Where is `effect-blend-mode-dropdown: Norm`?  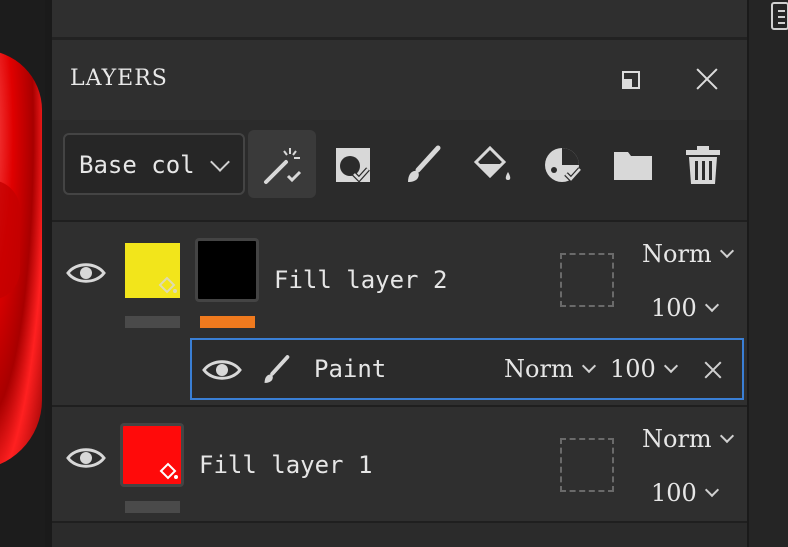 effect-blend-mode-dropdown: Norm is located at coordinates (550, 369).